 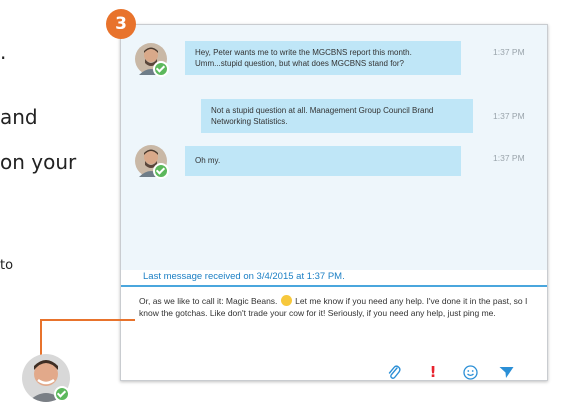 What do you see at coordinates (121, 24) in the screenshot?
I see `step-badge: 3` at bounding box center [121, 24].